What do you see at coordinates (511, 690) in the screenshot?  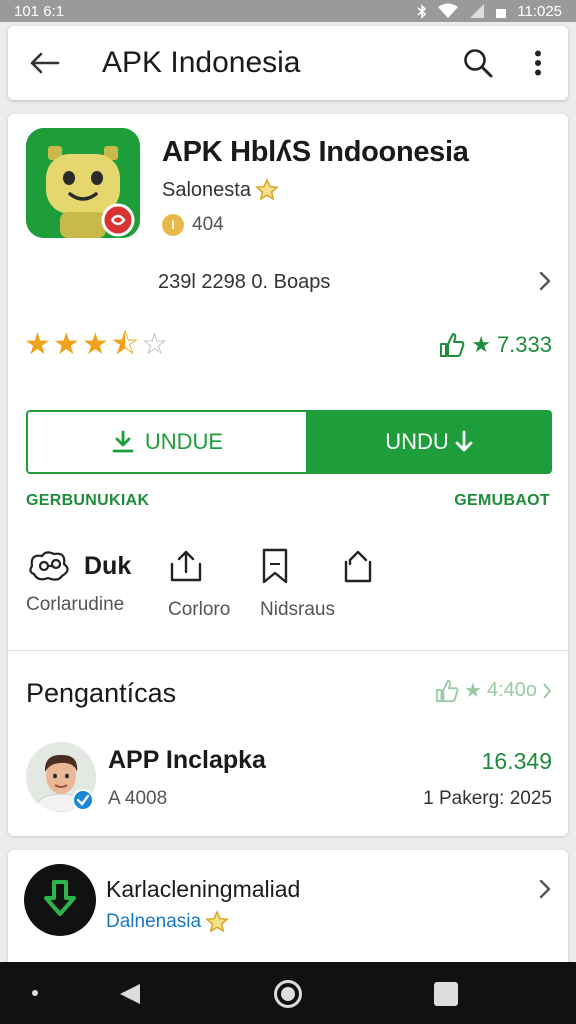 I see `reviews-rating-value: 4:40o` at bounding box center [511, 690].